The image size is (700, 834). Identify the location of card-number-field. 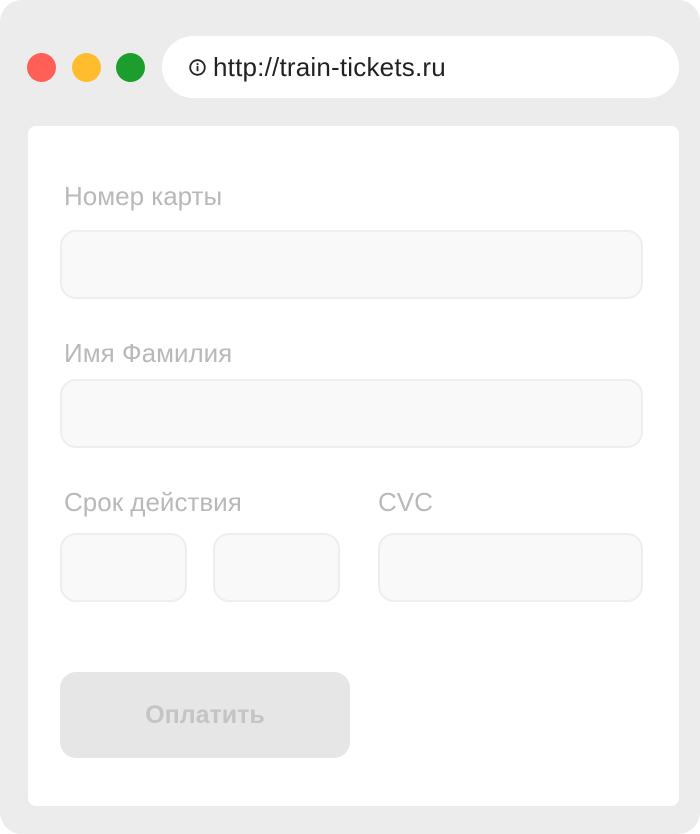
(351, 264).